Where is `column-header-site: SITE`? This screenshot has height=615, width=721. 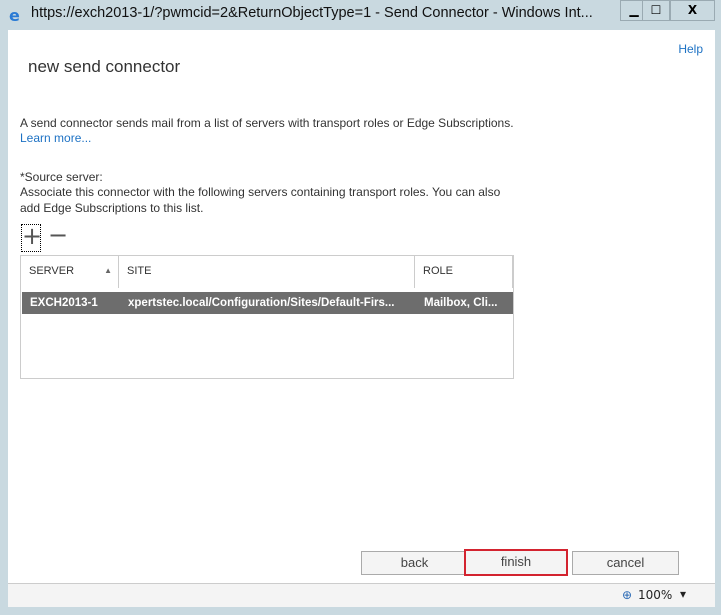
column-header-site: SITE is located at coordinates (267, 272).